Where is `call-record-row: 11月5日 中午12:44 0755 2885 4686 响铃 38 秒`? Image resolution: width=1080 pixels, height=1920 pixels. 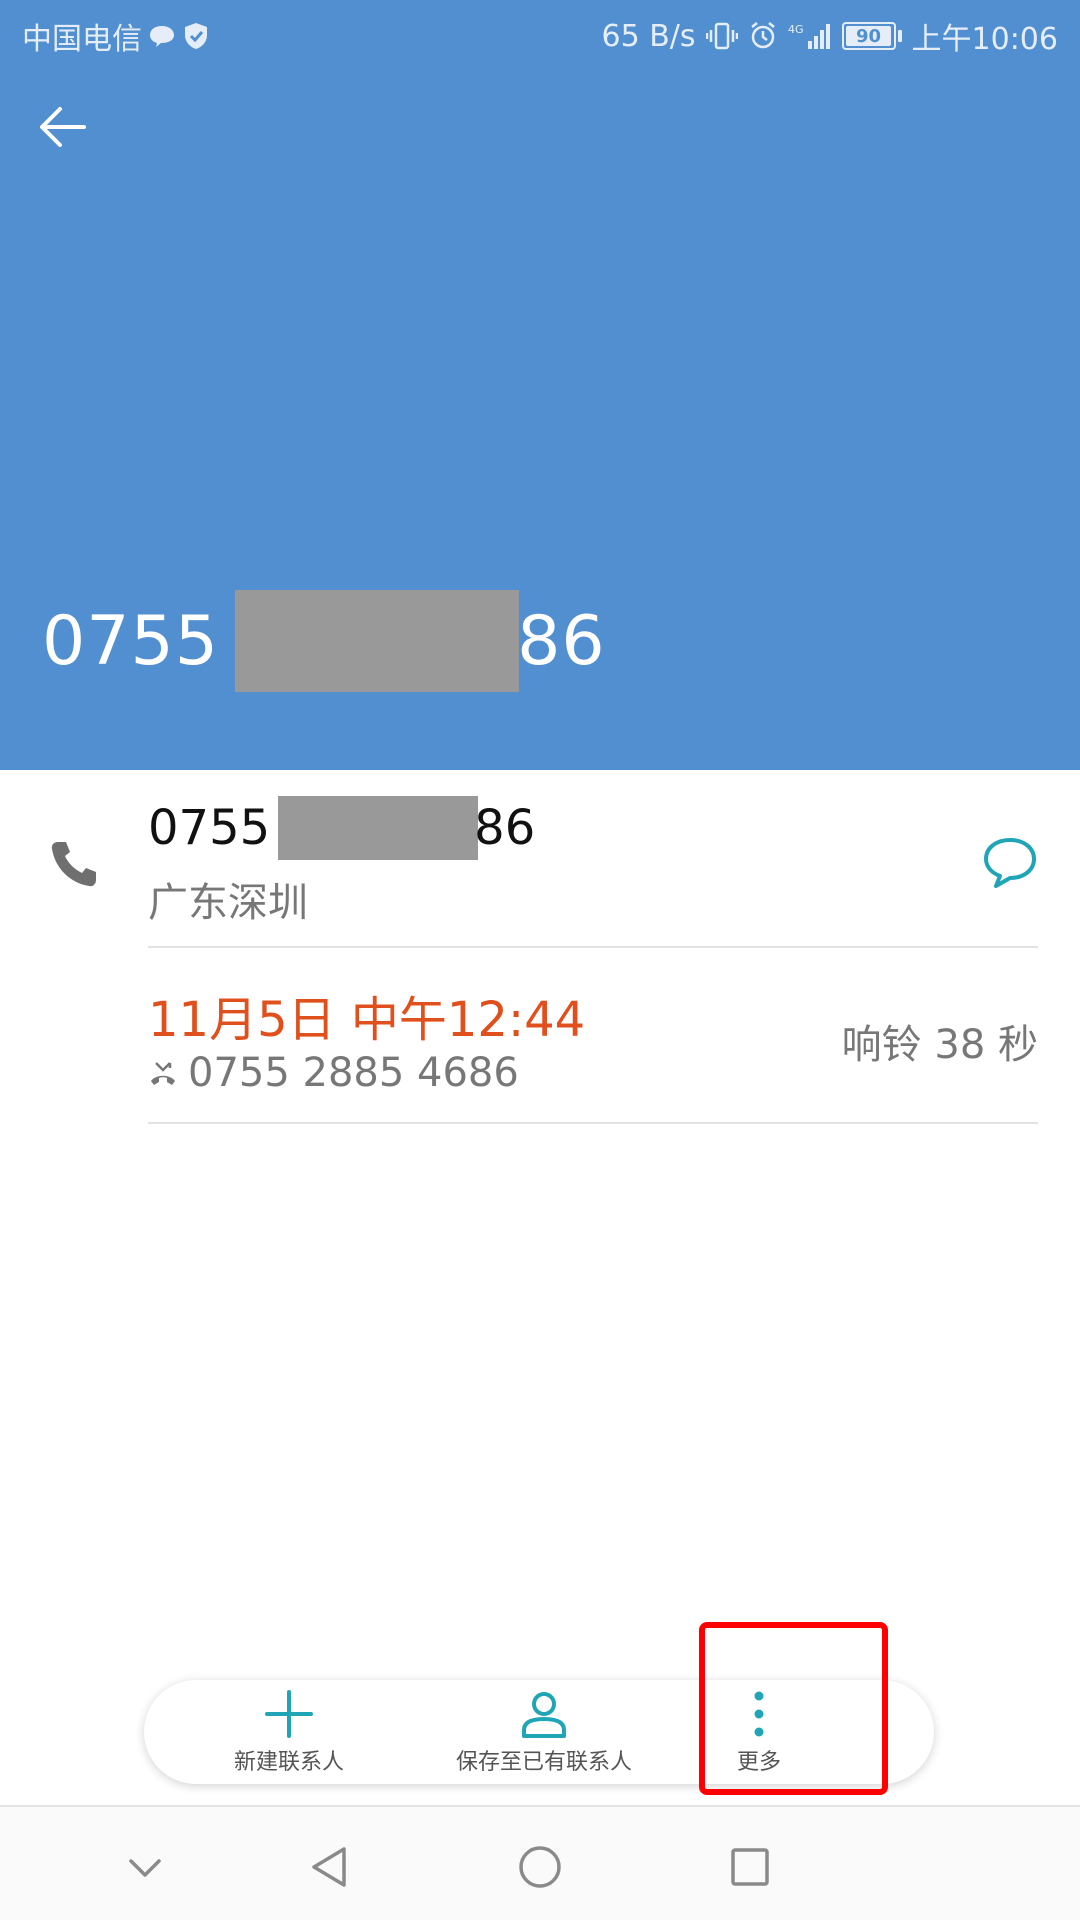 call-record-row: 11月5日 中午12:44 0755 2885 4686 响铃 38 秒 is located at coordinates (540, 1040).